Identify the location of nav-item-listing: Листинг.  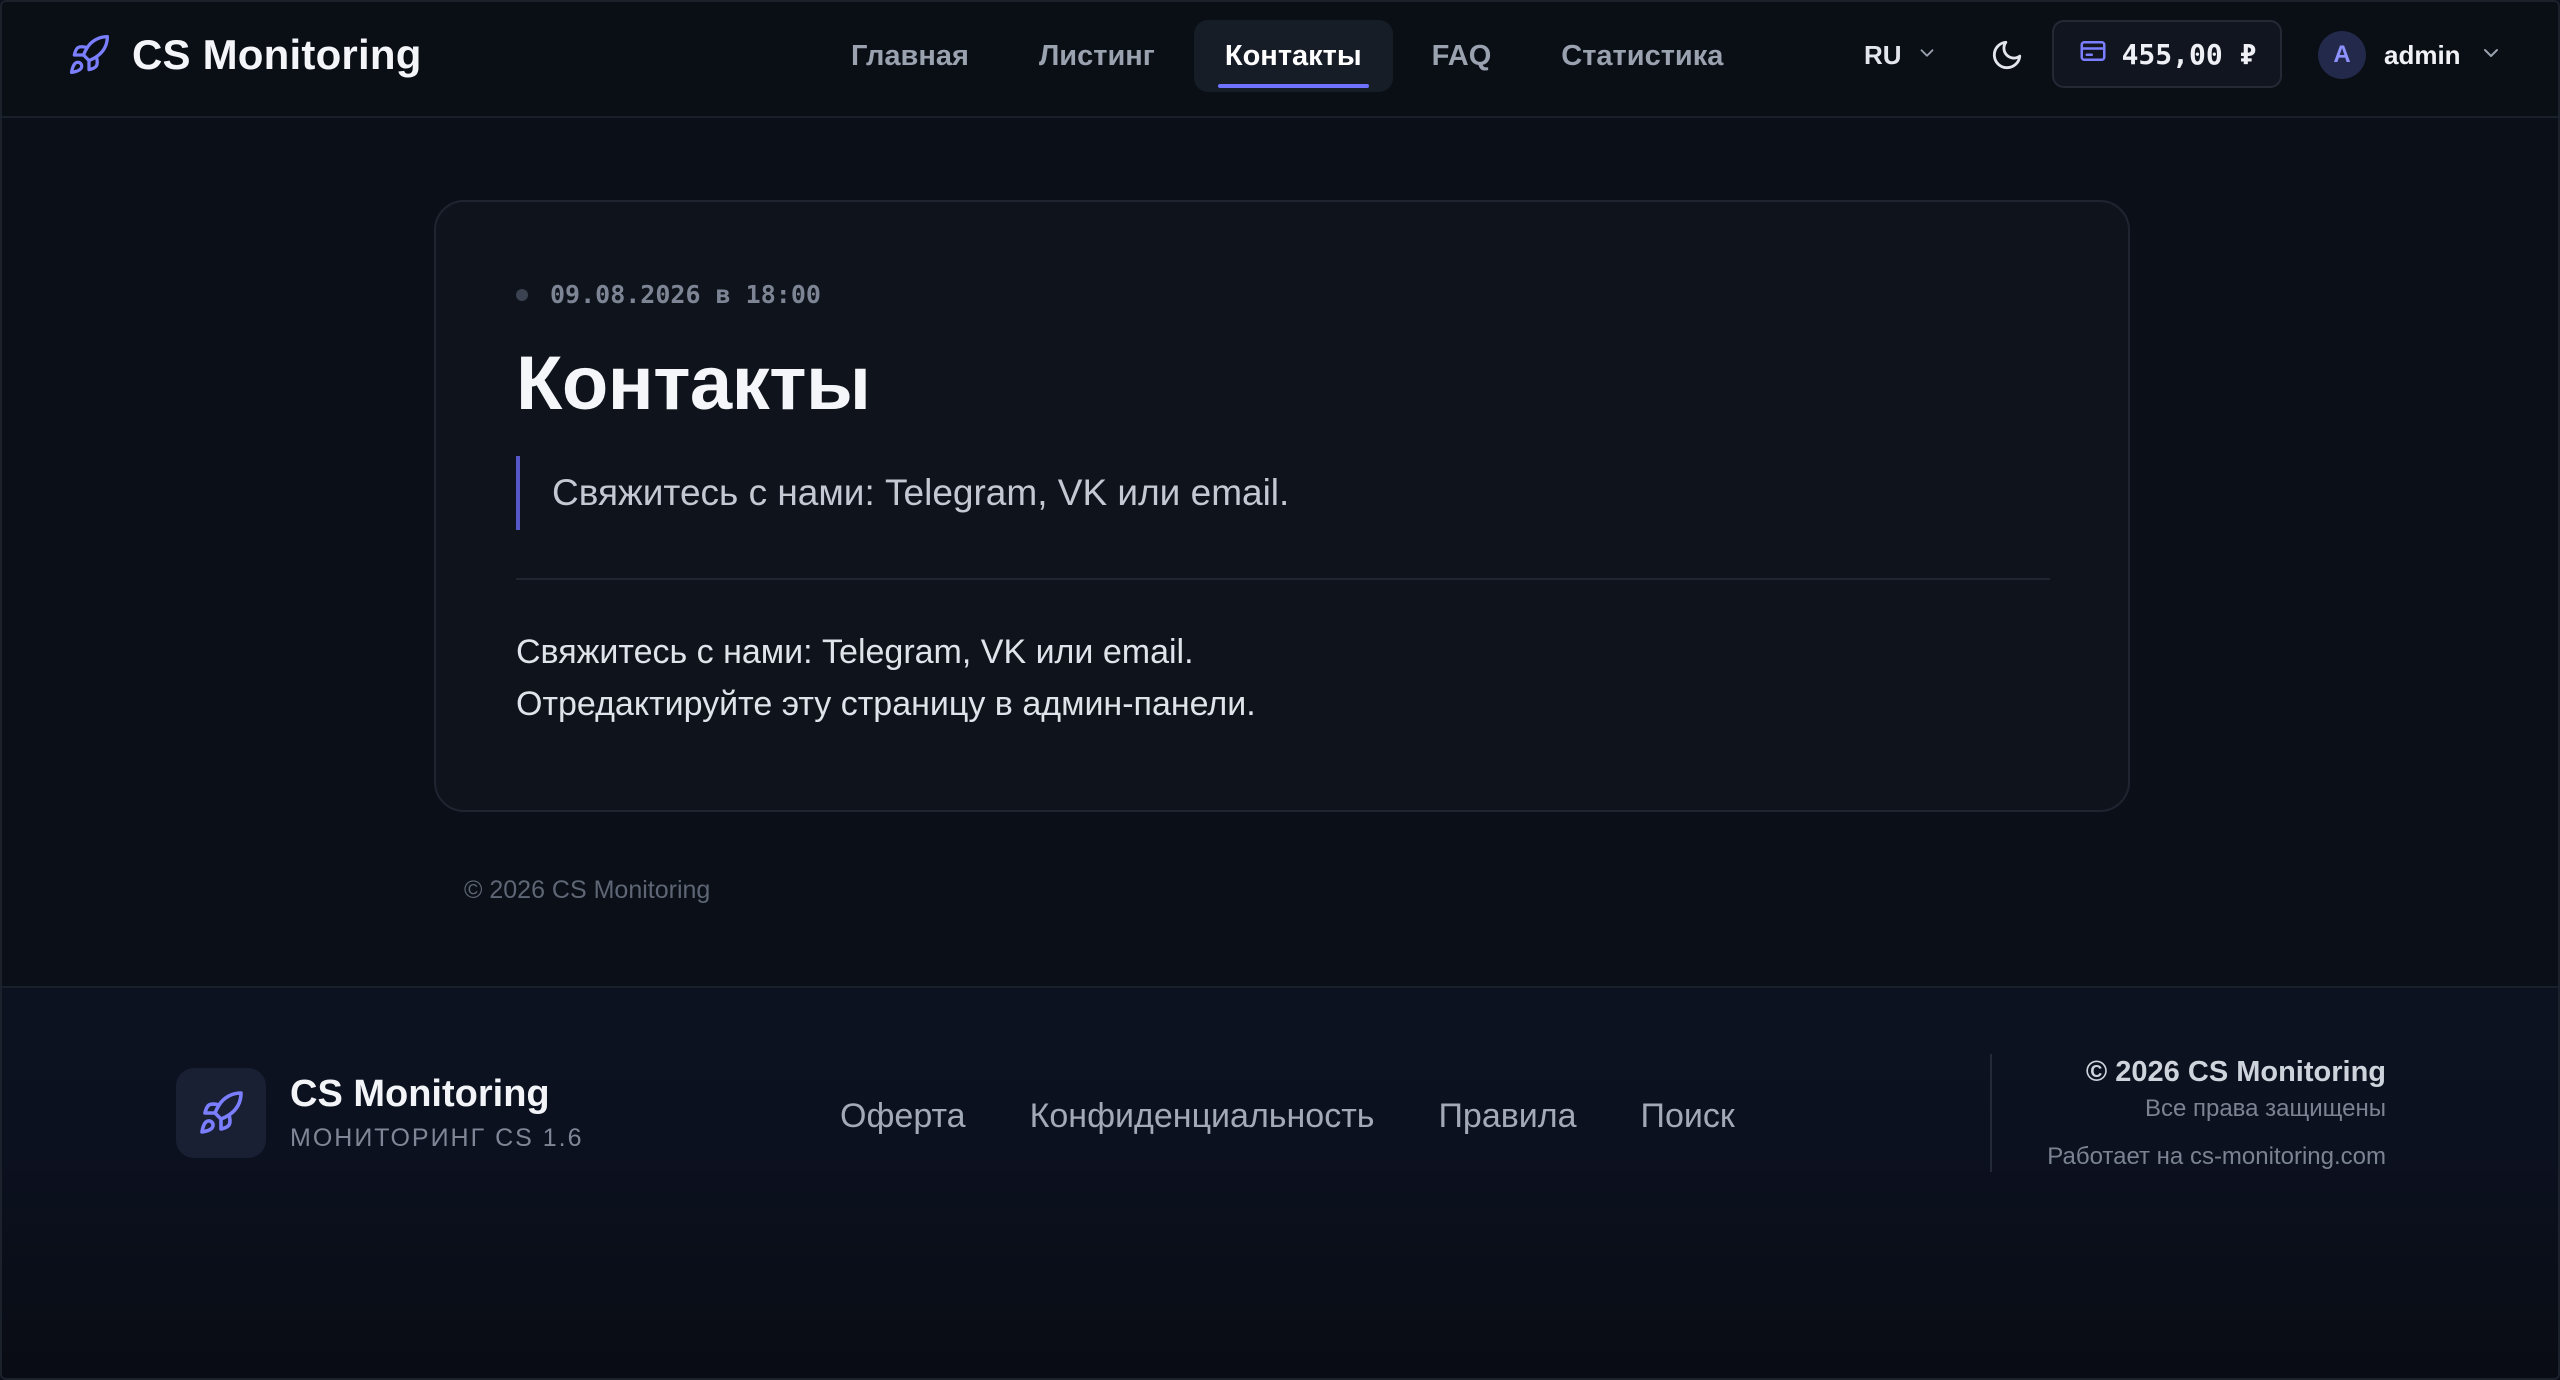
(1097, 56).